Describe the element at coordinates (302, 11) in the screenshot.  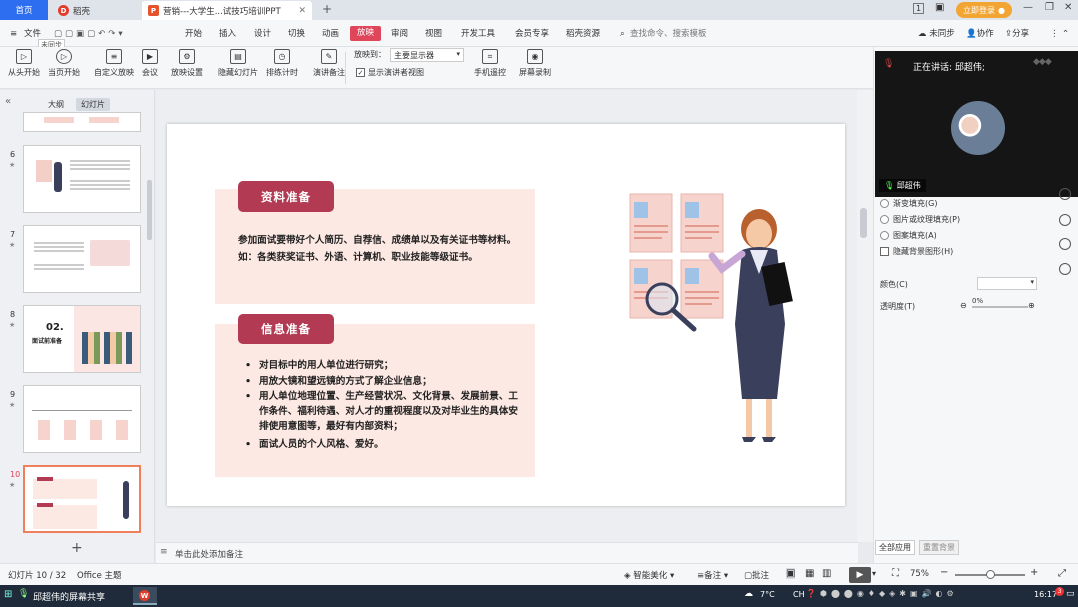
I see `close-tab-icon: ✕` at that location.